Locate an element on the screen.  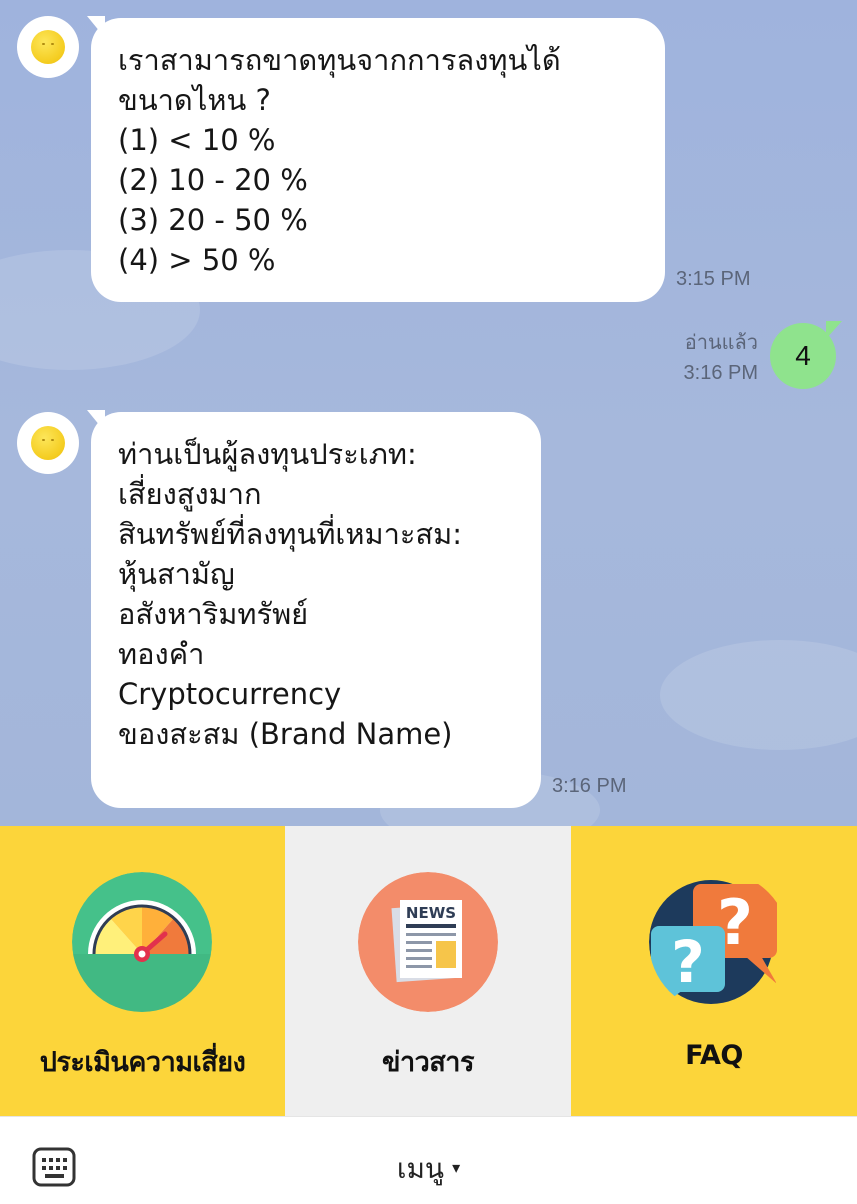
message-line: หุ้นสามัญ is located at coordinates (176, 574).